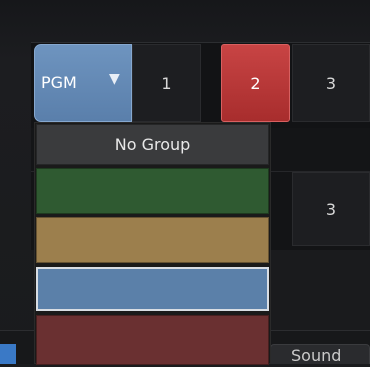  What do you see at coordinates (255, 83) in the screenshot?
I see `source-button-2-active: 2` at bounding box center [255, 83].